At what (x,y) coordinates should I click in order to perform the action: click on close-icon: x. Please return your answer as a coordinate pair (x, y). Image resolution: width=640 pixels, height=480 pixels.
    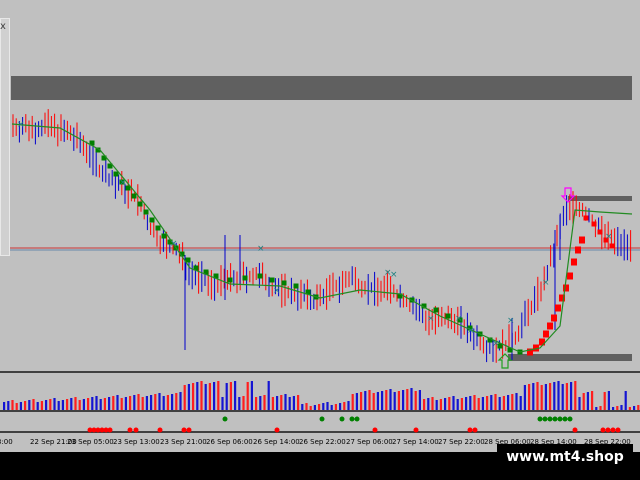
    Looking at the image, I should click on (3, 27).